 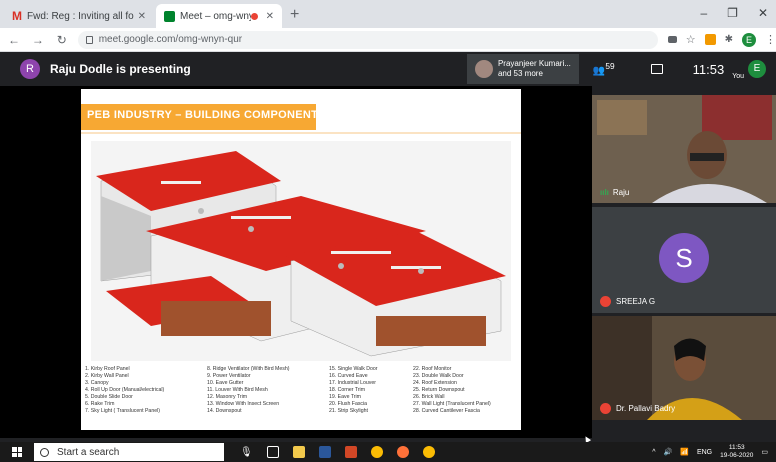 What do you see at coordinates (246, 452) in the screenshot?
I see `microphone-icon: 🎙` at bounding box center [246, 452].